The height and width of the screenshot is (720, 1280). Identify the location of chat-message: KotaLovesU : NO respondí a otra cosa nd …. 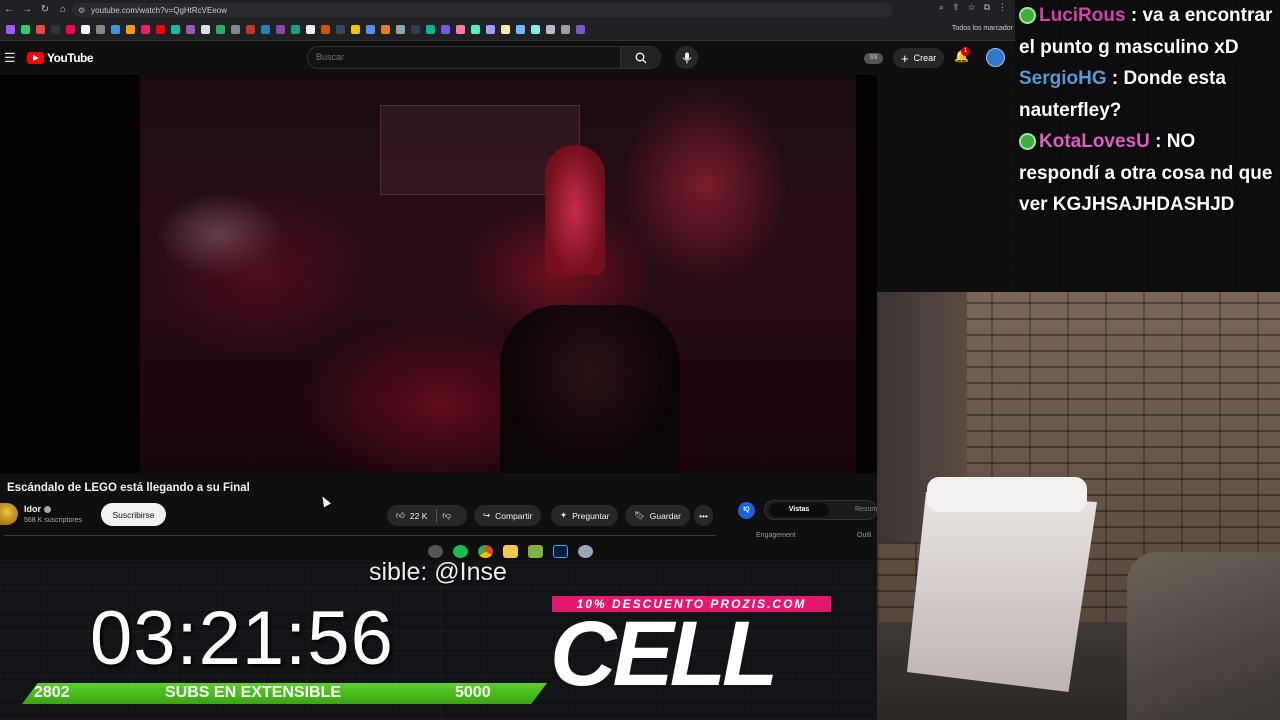
(1147, 173).